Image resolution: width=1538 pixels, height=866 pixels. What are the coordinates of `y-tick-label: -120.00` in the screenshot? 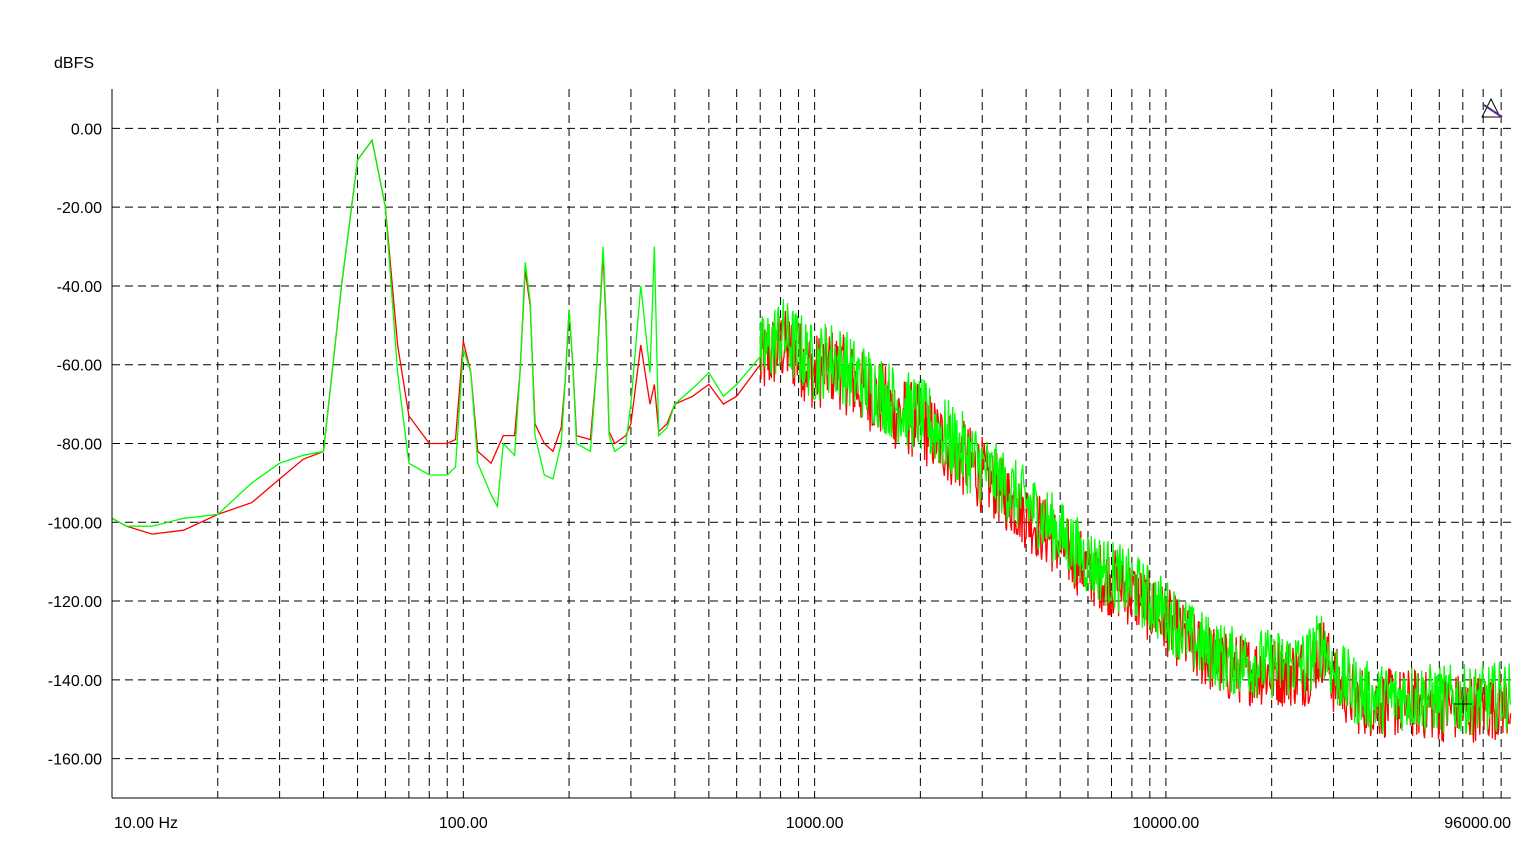 It's located at (75, 602).